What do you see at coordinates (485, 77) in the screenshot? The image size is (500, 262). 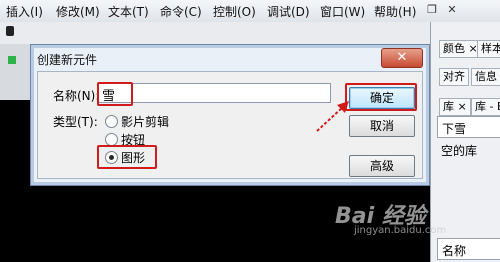 I see `tab-info: 信息` at bounding box center [485, 77].